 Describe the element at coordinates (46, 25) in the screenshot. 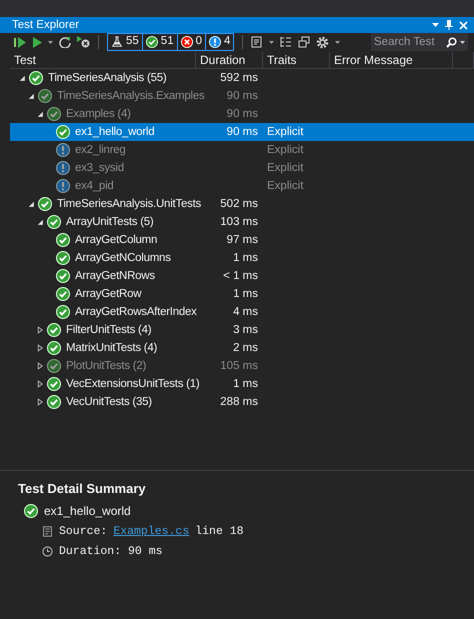

I see `window-title: Test Explorer` at that location.